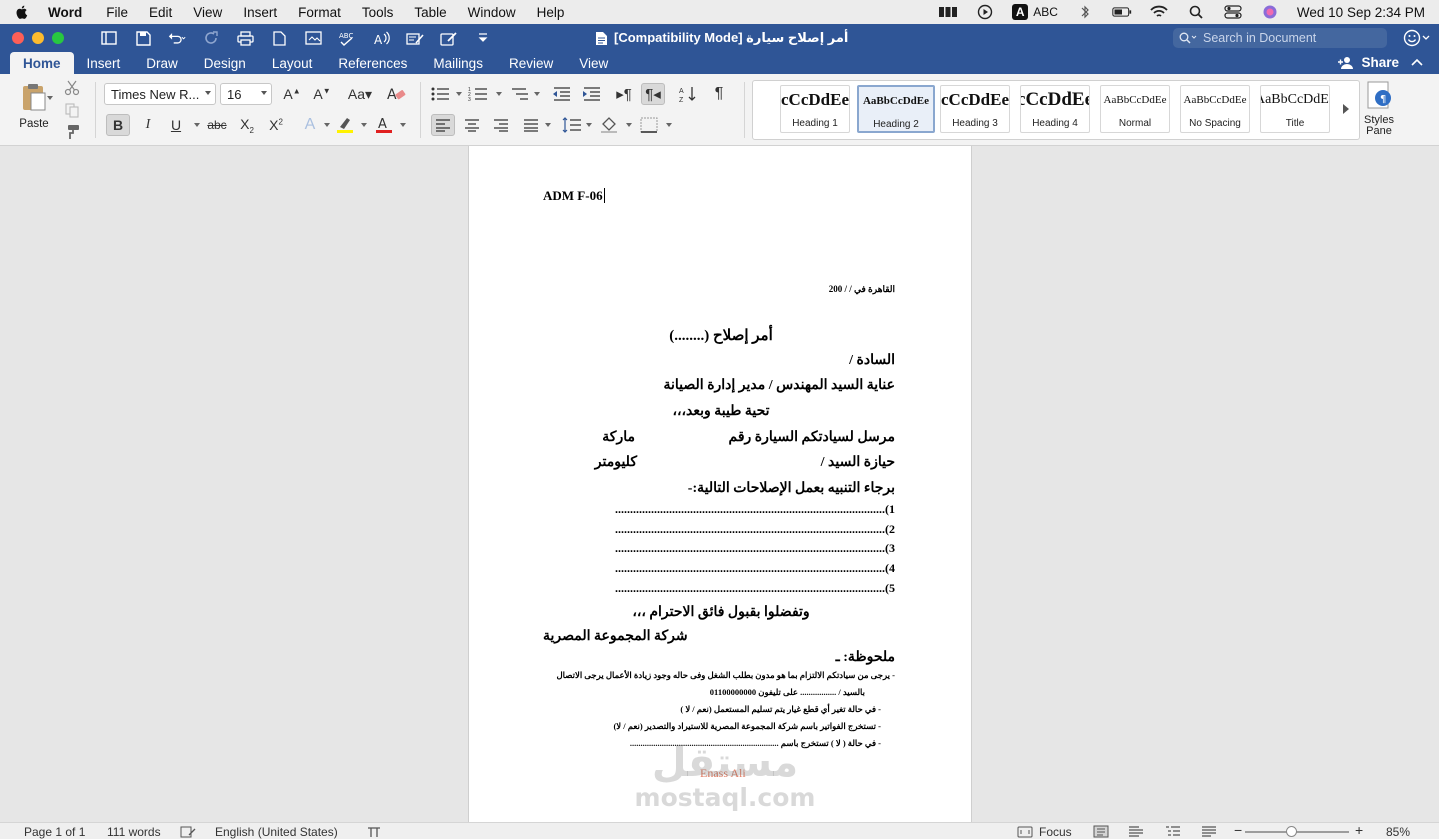  What do you see at coordinates (1270, 12) in the screenshot?
I see `siri-icon` at bounding box center [1270, 12].